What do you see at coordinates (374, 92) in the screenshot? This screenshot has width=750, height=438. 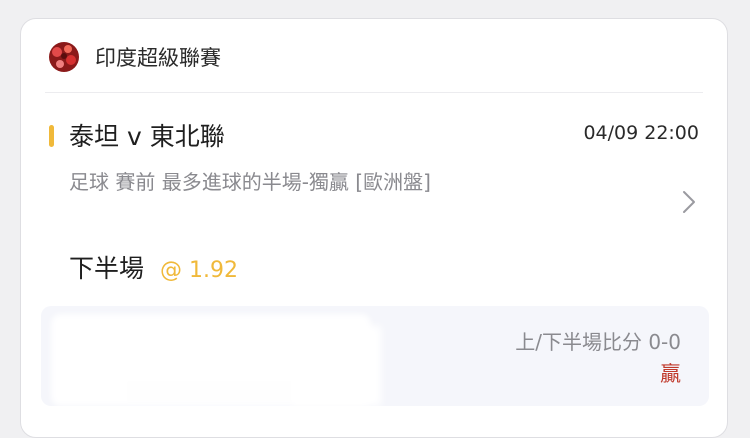 I see `header-divider` at bounding box center [374, 92].